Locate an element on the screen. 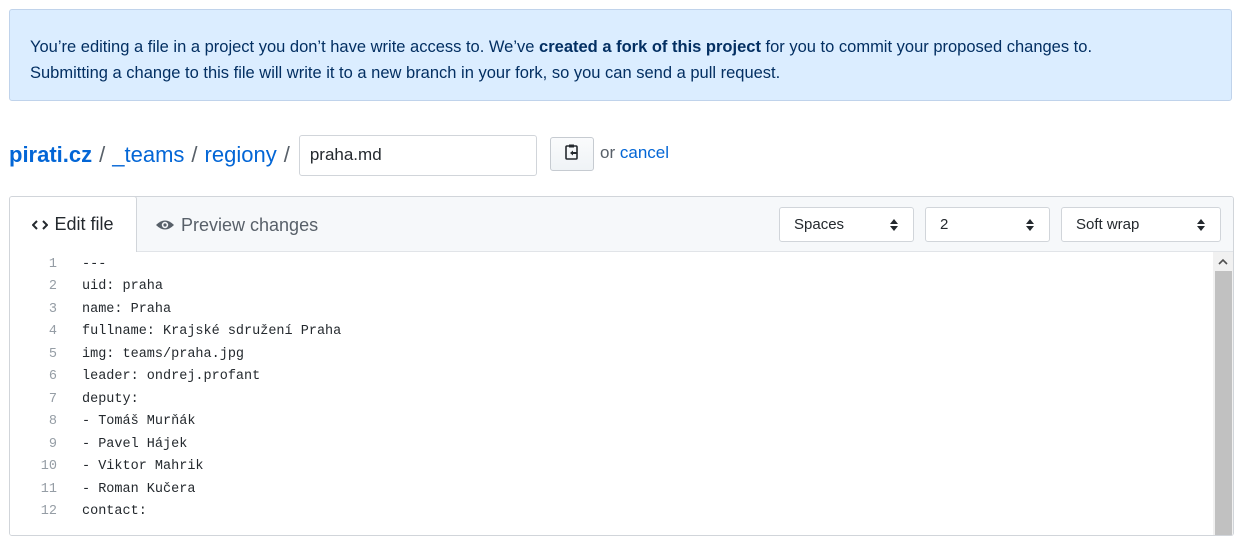 The height and width of the screenshot is (536, 1250). editor-scrollbar is located at coordinates (1223, 393).